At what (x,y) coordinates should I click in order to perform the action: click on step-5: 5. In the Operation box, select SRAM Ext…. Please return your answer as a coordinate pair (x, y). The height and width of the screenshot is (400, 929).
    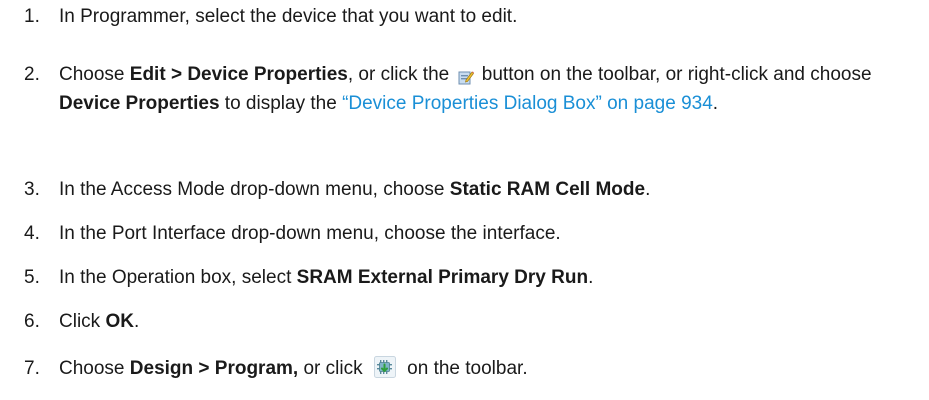
    Looking at the image, I should click on (466, 277).